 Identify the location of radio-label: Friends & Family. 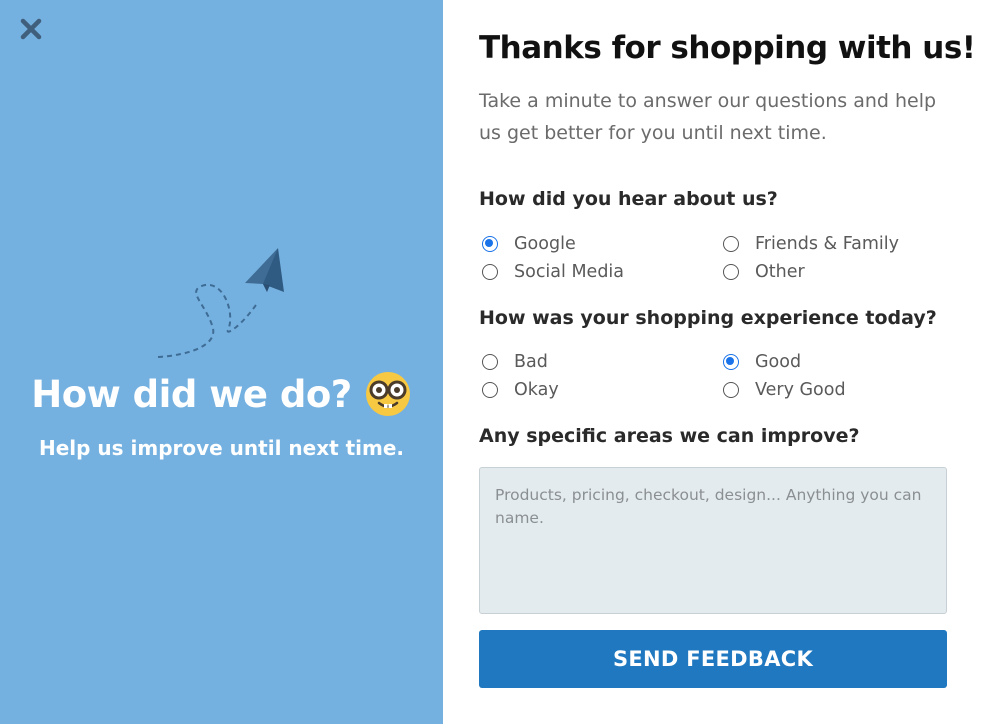
(827, 244).